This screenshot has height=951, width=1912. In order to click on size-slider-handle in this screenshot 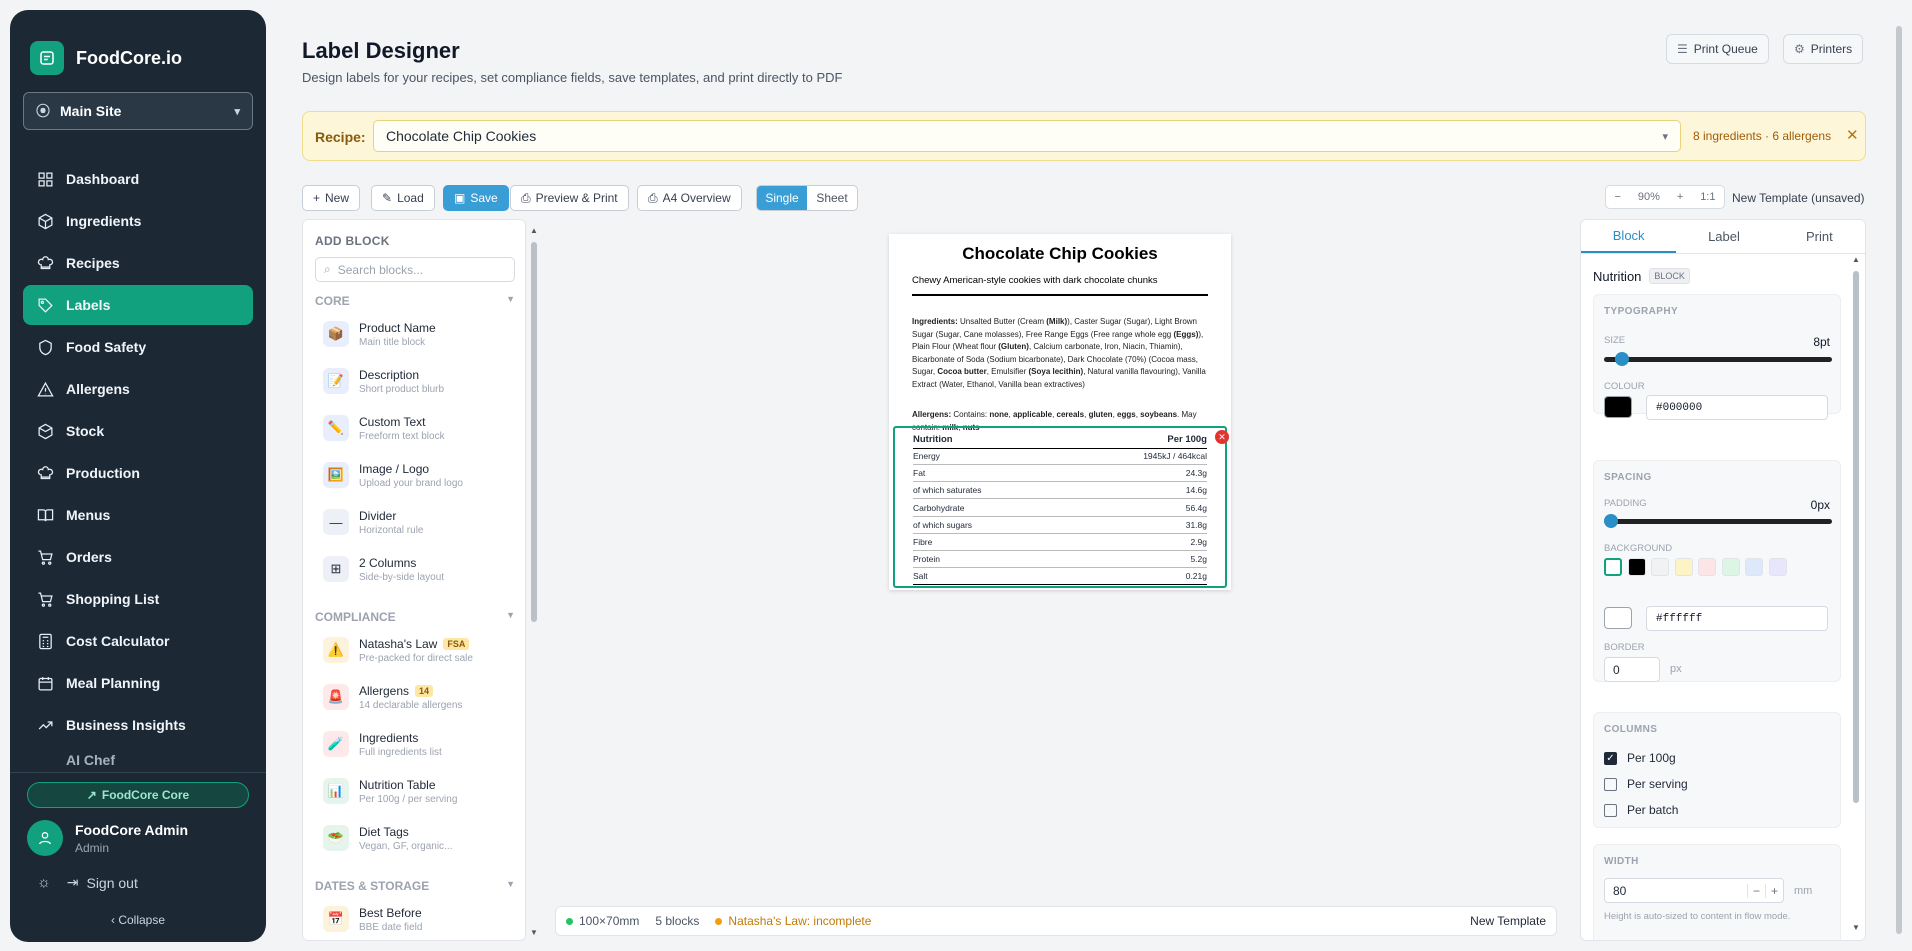, I will do `click(1621, 359)`.